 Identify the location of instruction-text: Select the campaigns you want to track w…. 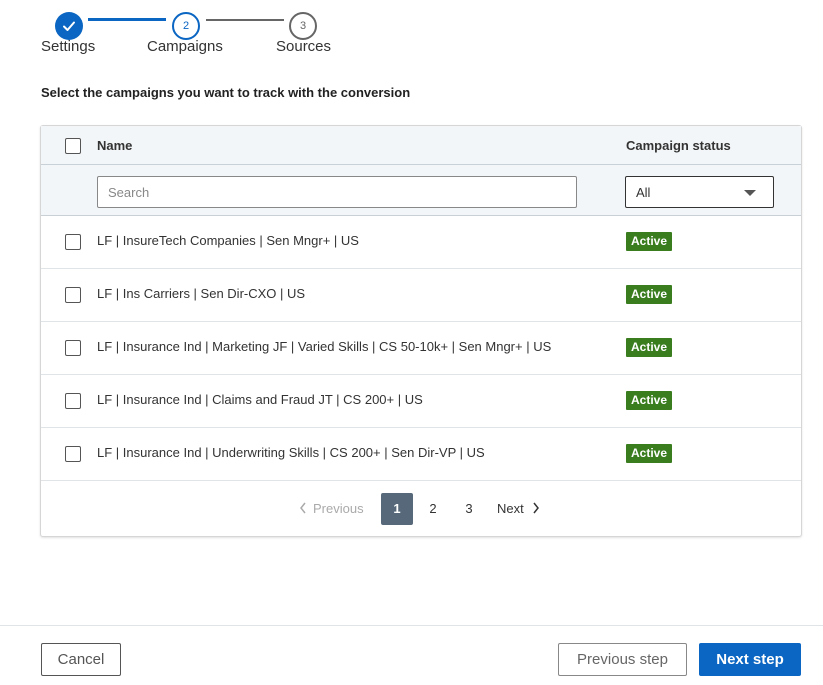
(226, 92).